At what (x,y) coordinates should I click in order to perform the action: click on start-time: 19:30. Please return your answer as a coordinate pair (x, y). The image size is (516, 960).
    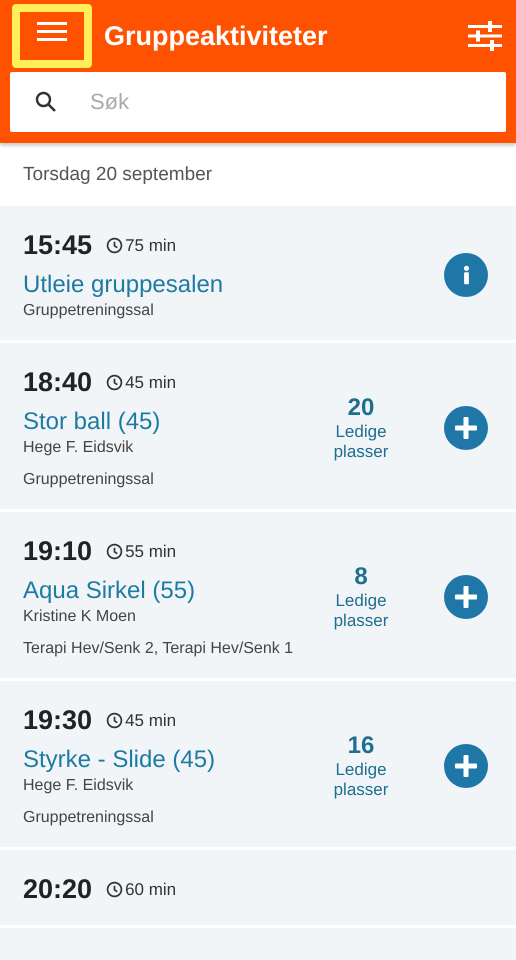
    Looking at the image, I should click on (57, 720).